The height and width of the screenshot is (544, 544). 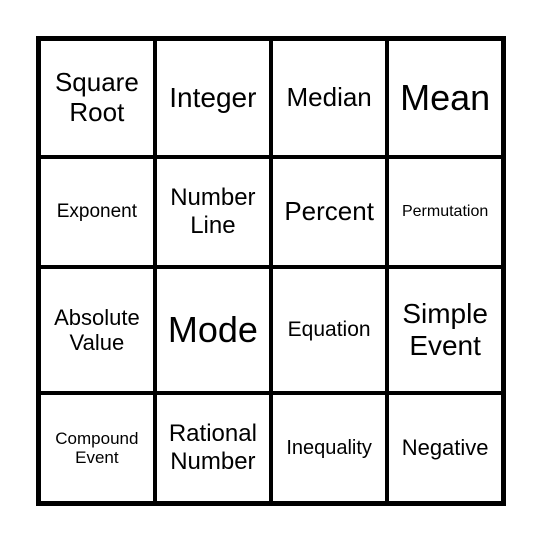 What do you see at coordinates (445, 330) in the screenshot?
I see `bingo-cell: Simple Event` at bounding box center [445, 330].